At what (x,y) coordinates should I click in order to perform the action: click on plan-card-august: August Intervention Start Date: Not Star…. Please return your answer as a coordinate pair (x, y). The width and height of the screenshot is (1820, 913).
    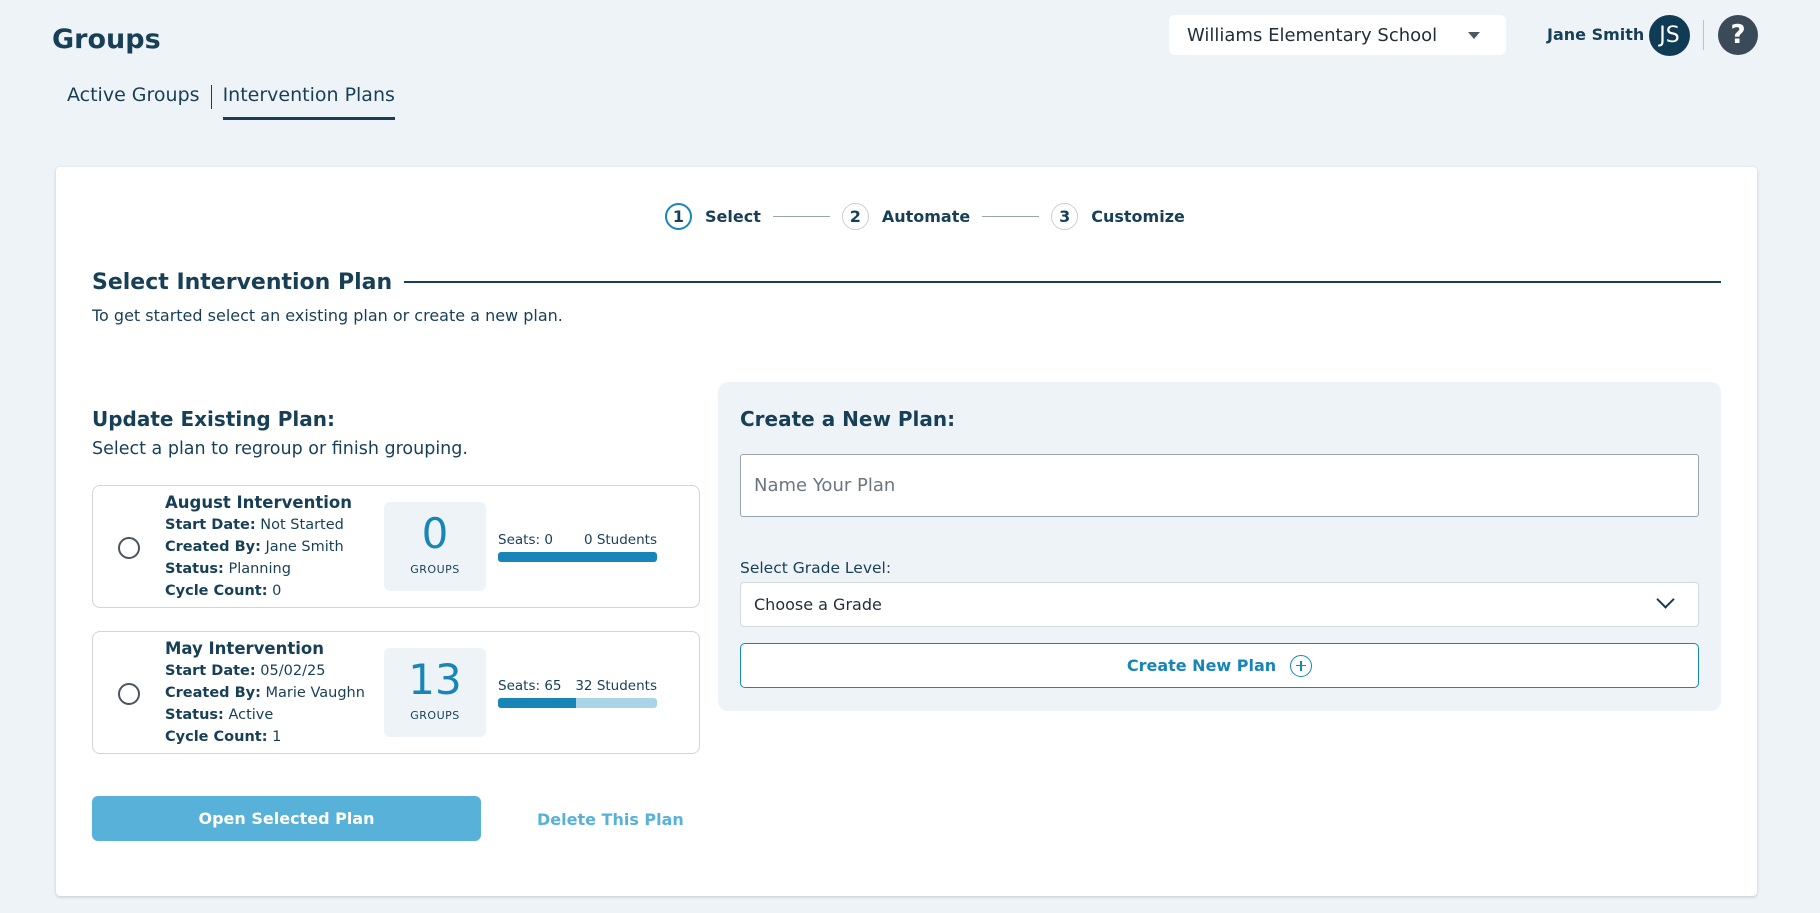
    Looking at the image, I should click on (396, 546).